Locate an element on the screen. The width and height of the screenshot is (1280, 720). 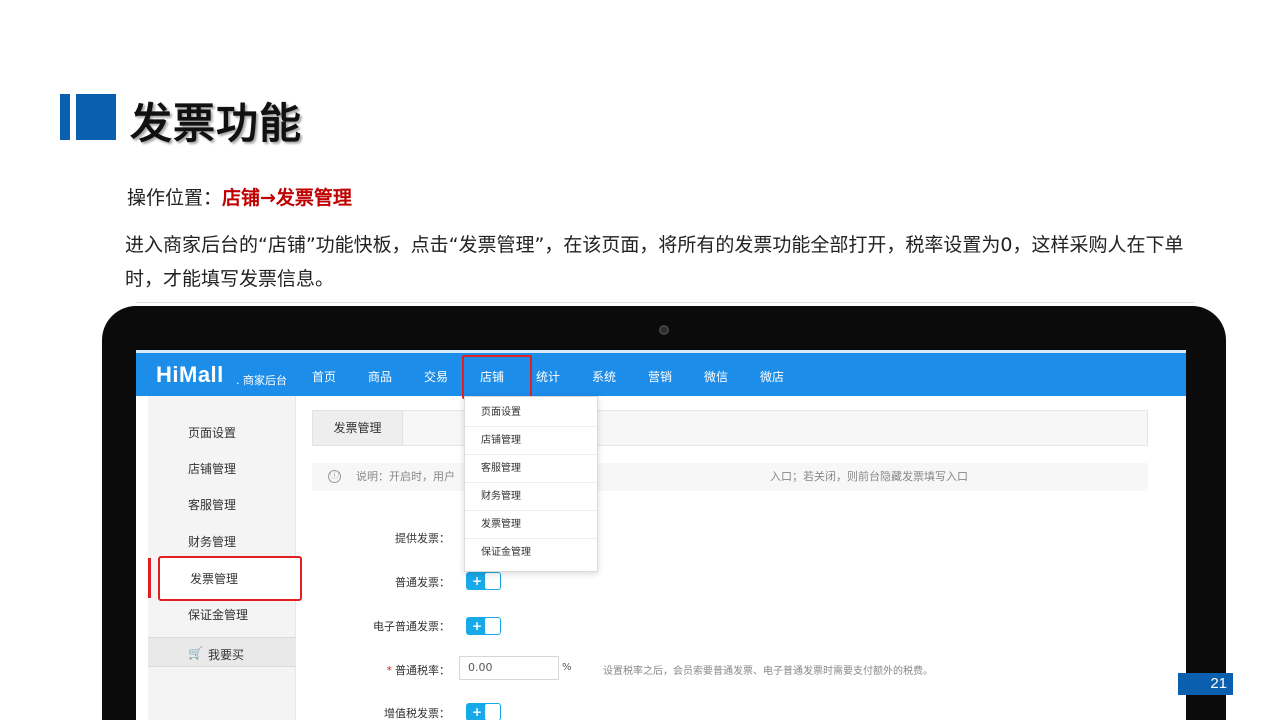
page-number: 21 is located at coordinates (1205, 684).